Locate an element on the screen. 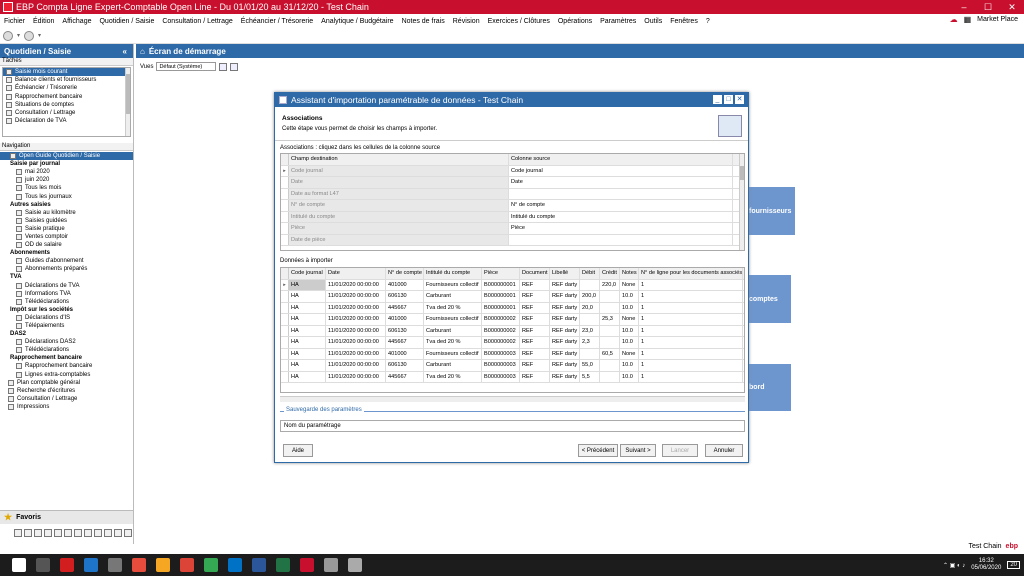 The image size is (1024, 576). data-cell: B000000002 is located at coordinates (501, 330).